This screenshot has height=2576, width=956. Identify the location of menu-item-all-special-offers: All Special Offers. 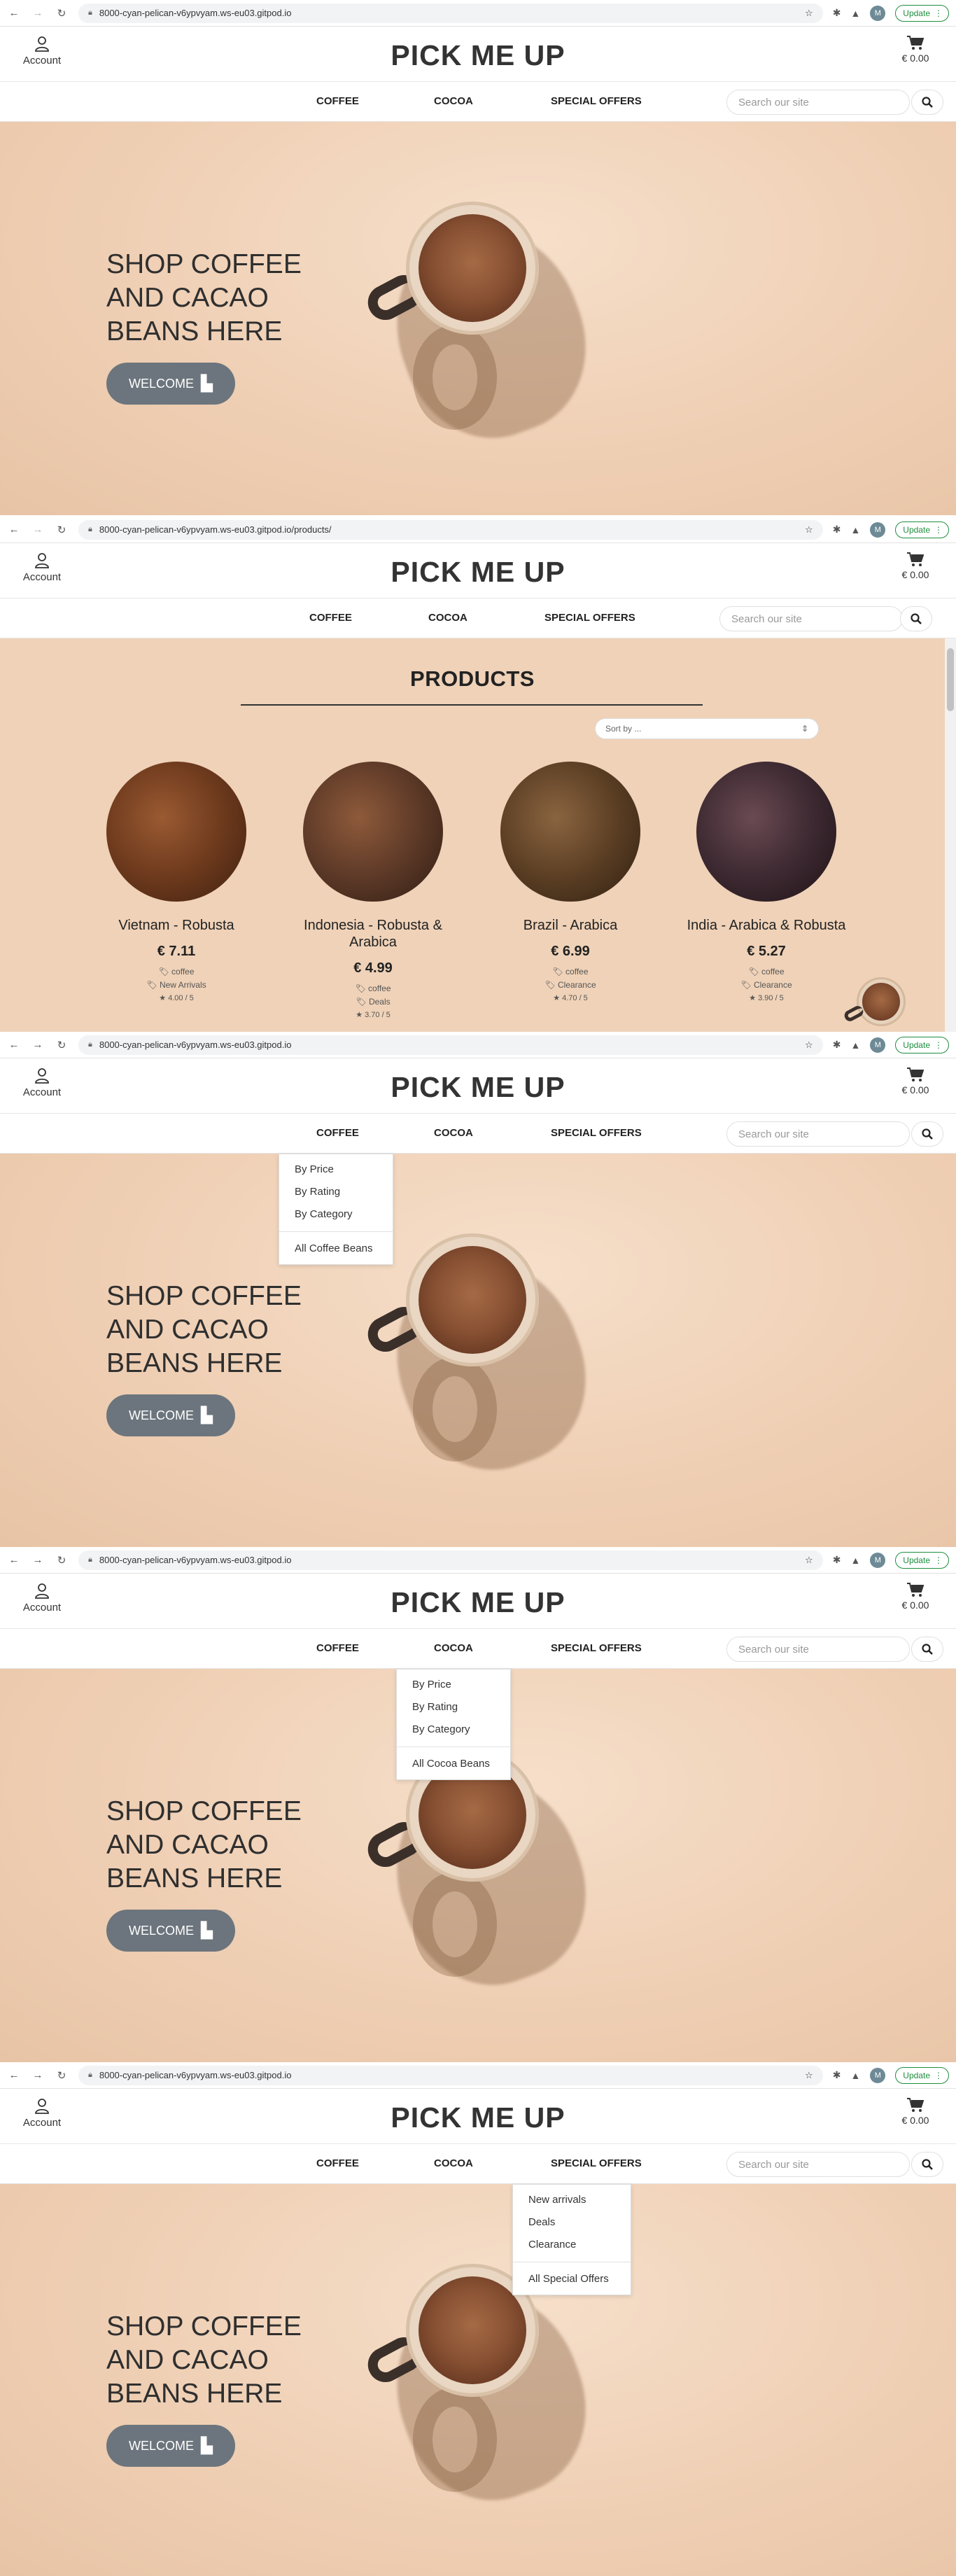
(572, 2279).